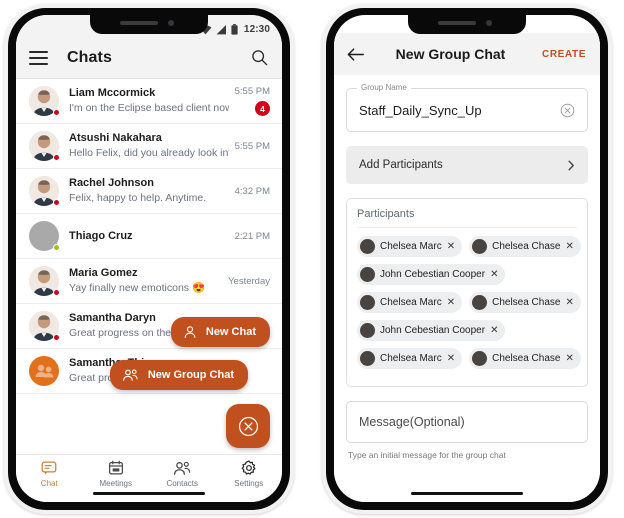 This screenshot has height=518, width=624. What do you see at coordinates (249, 474) in the screenshot?
I see `nav-item-settings: Settings` at bounding box center [249, 474].